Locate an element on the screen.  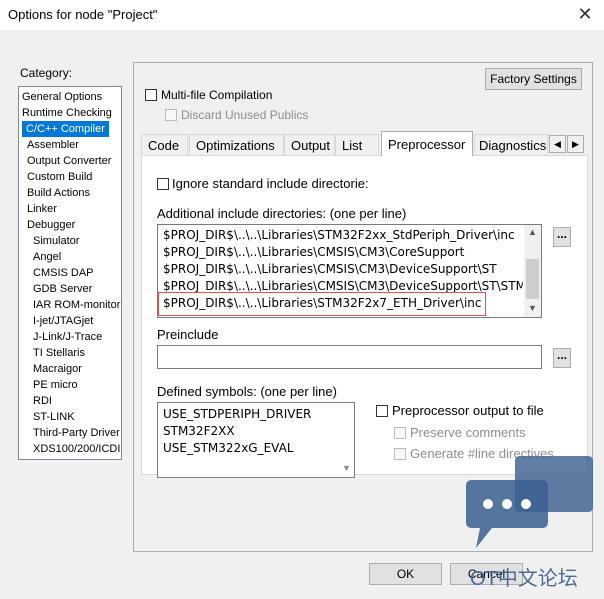
preserve-comments-checkbox is located at coordinates (400, 433).